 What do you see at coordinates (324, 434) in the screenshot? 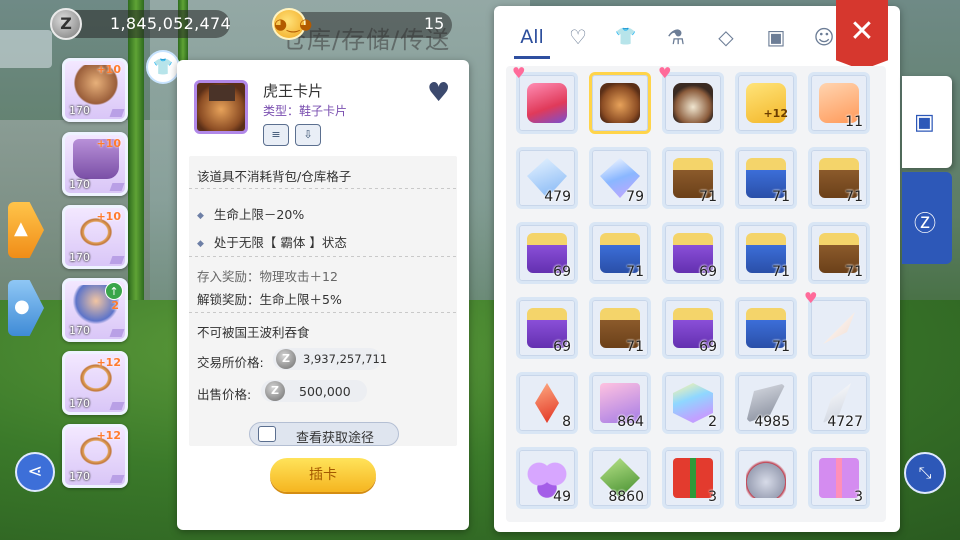
I see `view-source-button: 查看获取途径` at bounding box center [324, 434].